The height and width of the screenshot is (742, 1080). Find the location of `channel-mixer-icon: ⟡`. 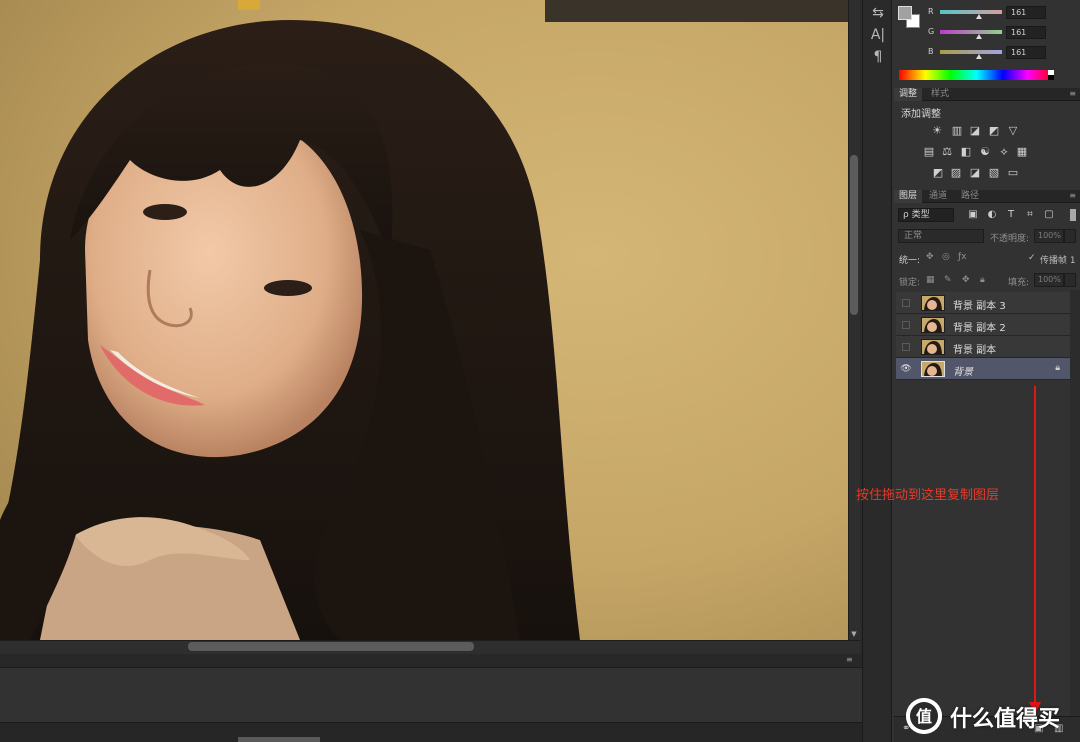

channel-mixer-icon: ⟡ is located at coordinates (1004, 152).